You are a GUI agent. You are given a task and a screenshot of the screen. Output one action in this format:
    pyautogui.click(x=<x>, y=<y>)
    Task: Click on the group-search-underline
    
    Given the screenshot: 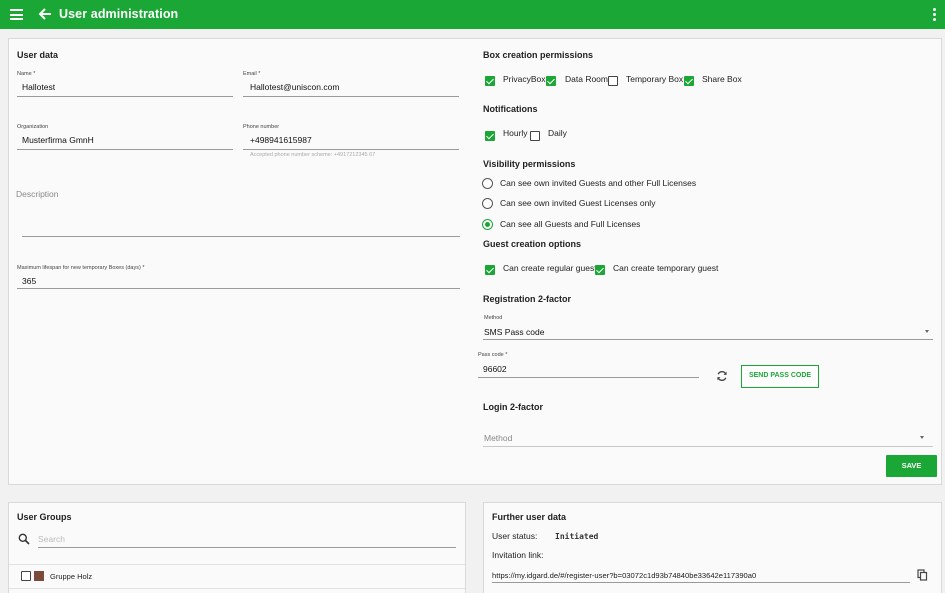 What is the action you would take?
    pyautogui.click(x=247, y=547)
    